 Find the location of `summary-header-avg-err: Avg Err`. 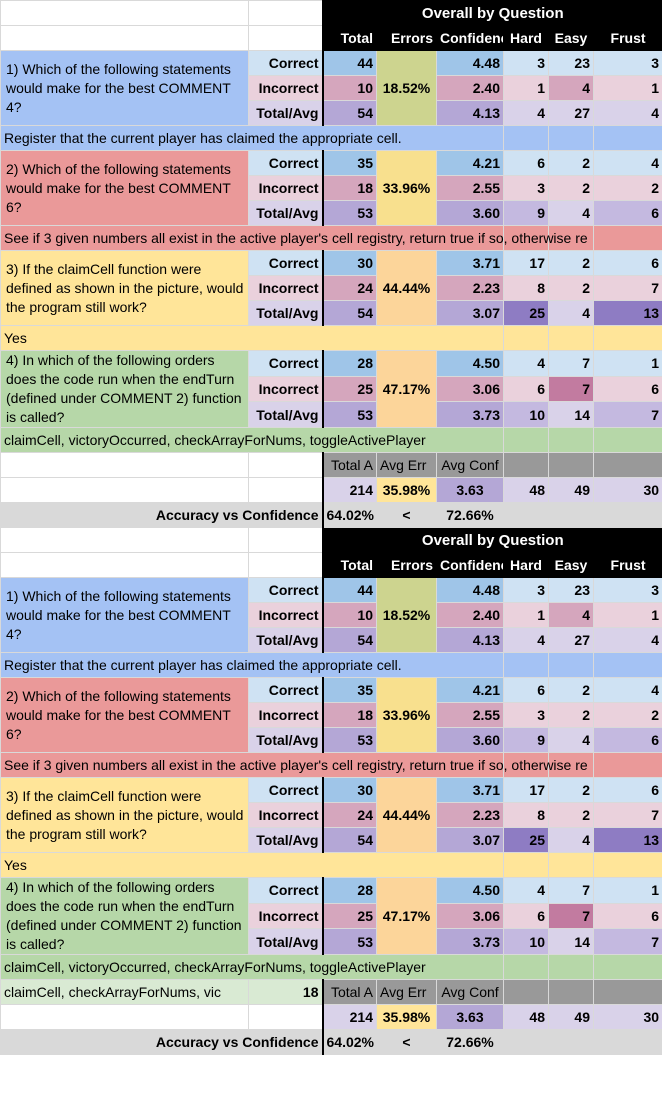

summary-header-avg-err: Avg Err is located at coordinates (406, 465).